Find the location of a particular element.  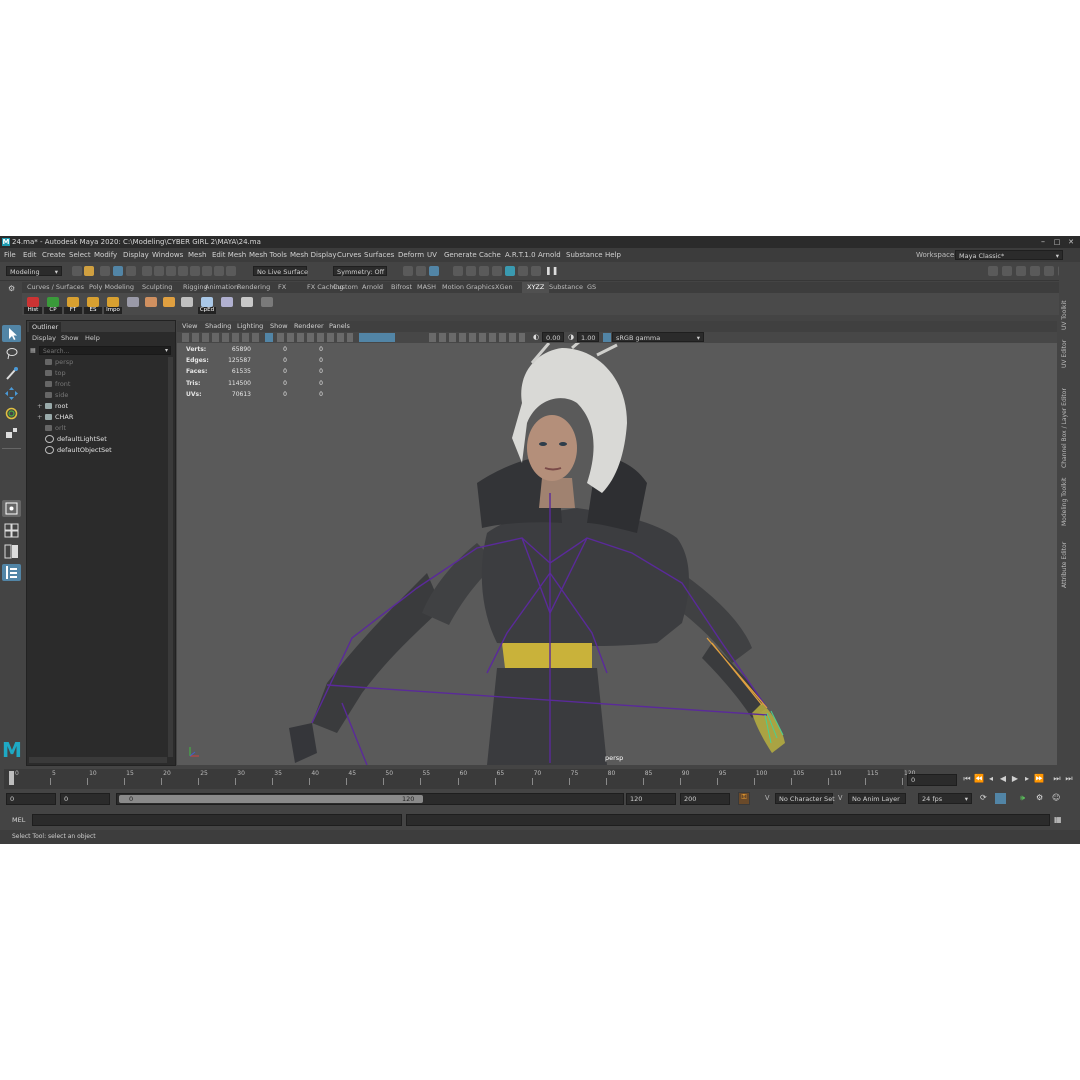

outliner-item-front: front is located at coordinates (57, 384).